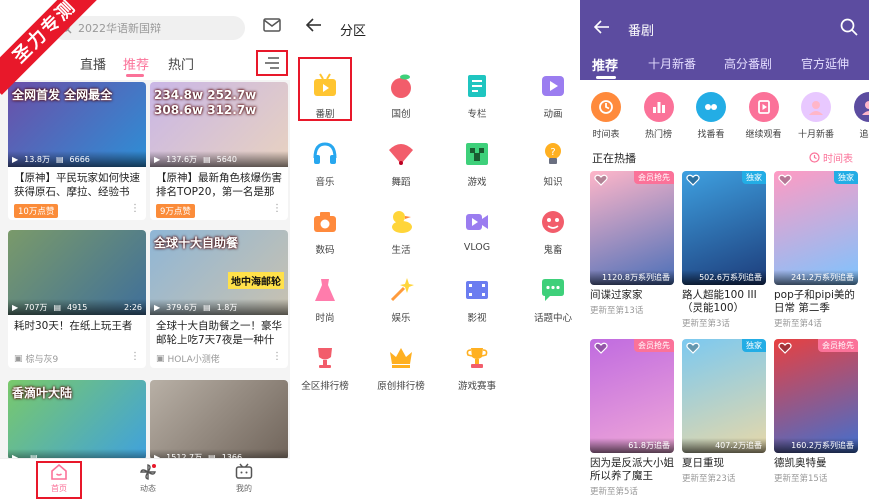 The height and width of the screenshot is (499, 869). I want to click on timetable-link: 时间表, so click(831, 157).